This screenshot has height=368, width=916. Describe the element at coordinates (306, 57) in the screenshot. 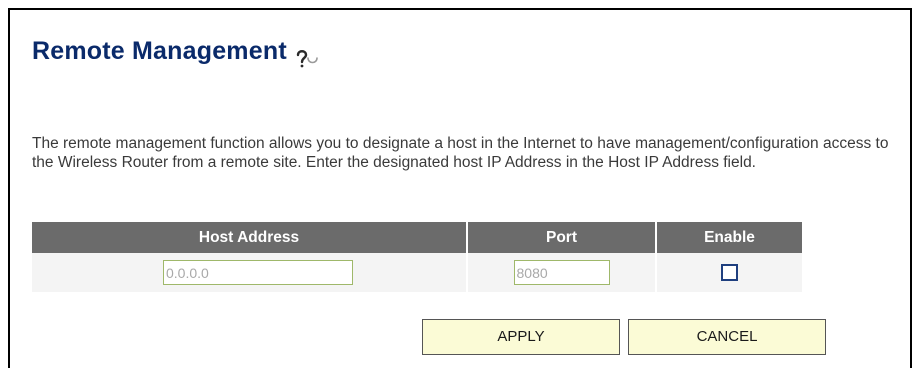

I see `help-icon` at that location.